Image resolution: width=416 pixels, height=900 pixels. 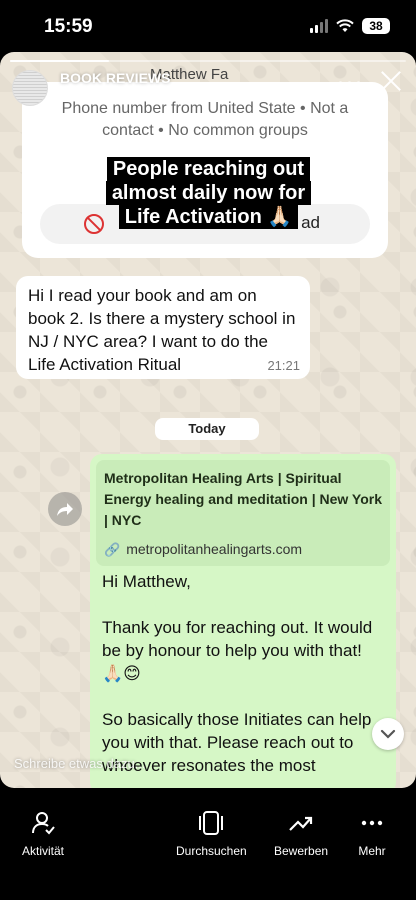 What do you see at coordinates (59, 61) in the screenshot?
I see `story-progress-fill` at bounding box center [59, 61].